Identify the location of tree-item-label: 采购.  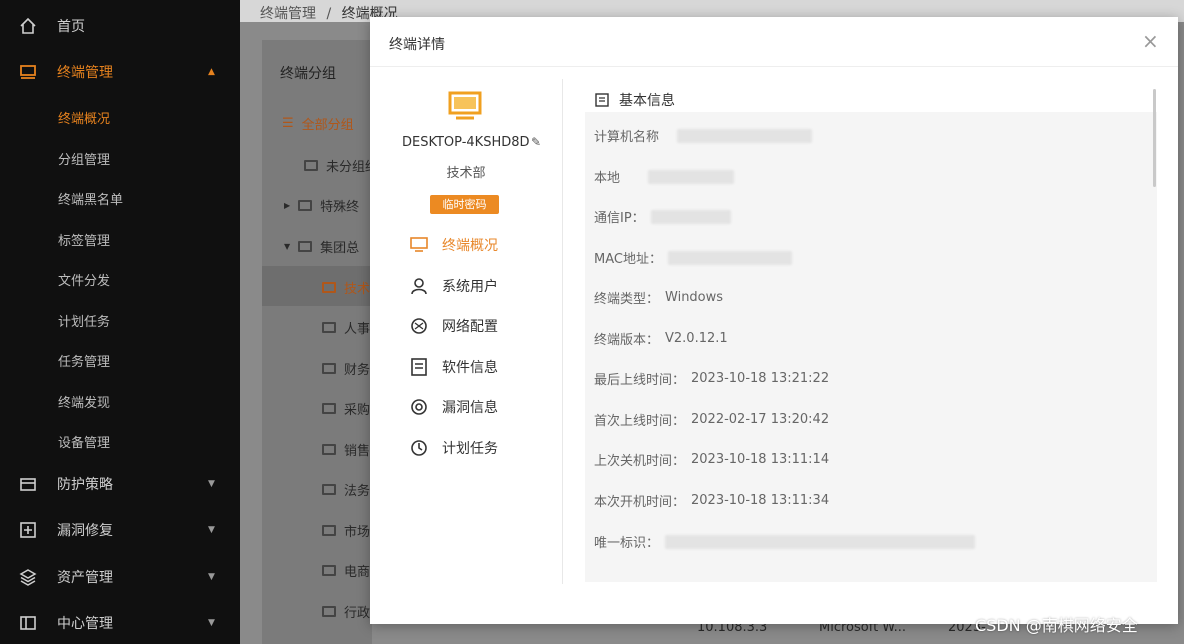
(357, 410).